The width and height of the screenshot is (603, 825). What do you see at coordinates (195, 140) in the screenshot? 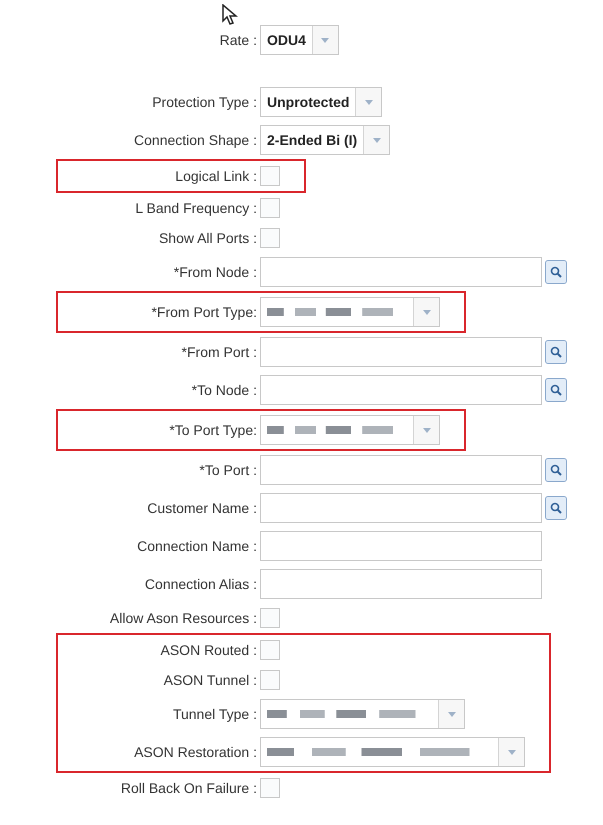
I see `field-label: Connection Shape :` at bounding box center [195, 140].